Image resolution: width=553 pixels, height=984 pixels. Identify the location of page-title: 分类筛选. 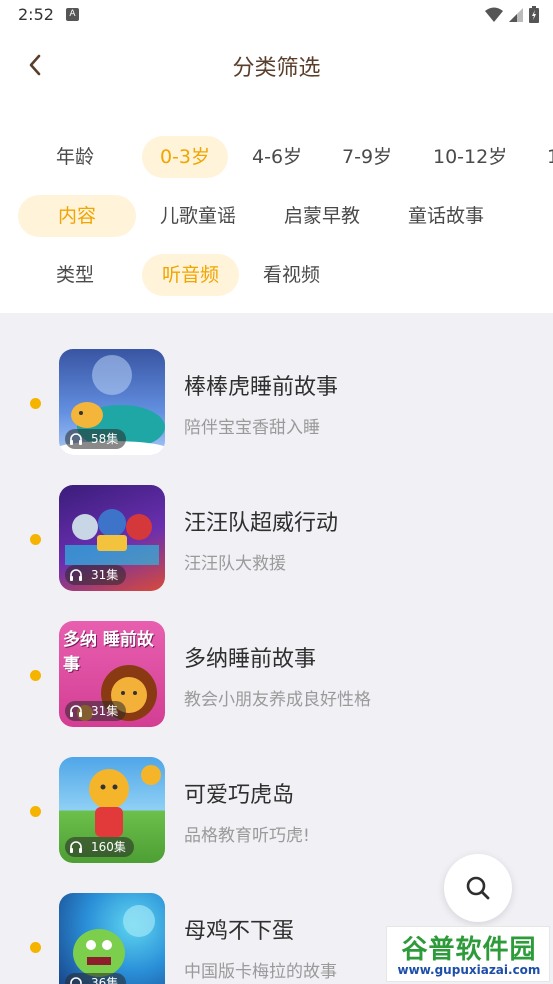
(276, 68).